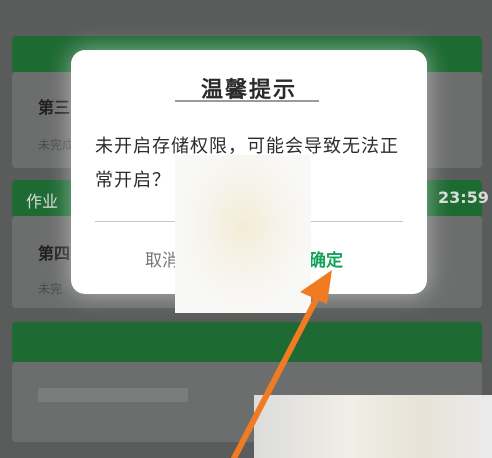 The width and height of the screenshot is (492, 458). I want to click on card-deadline: 23:59, so click(463, 197).